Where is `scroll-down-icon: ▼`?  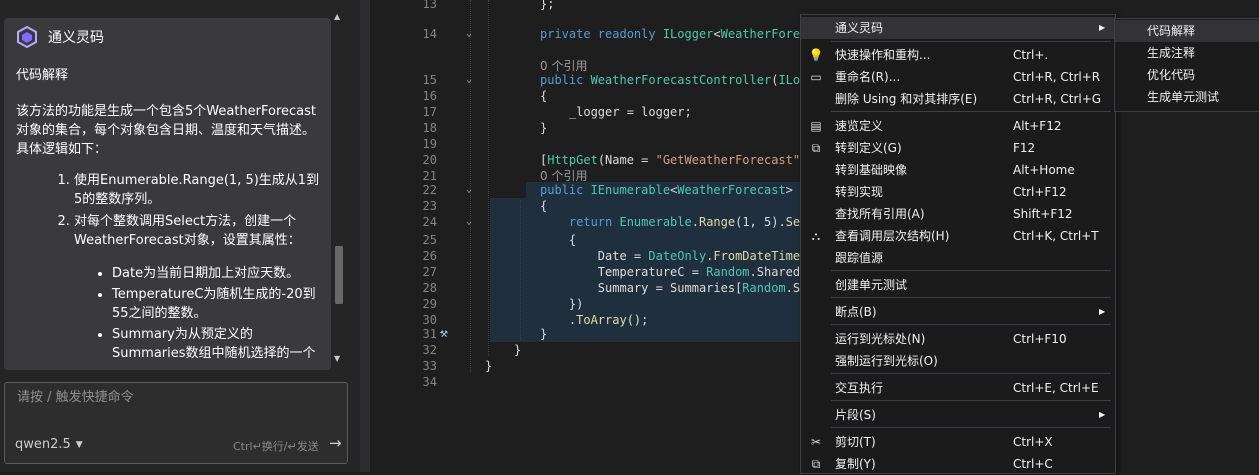
scroll-down-icon: ▼ is located at coordinates (337, 358).